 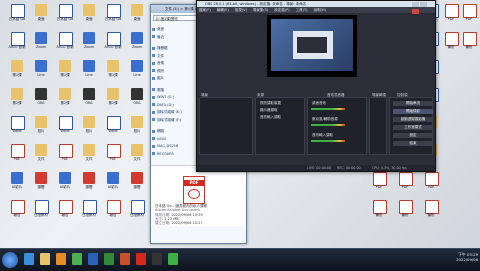 What do you see at coordinates (415, 4) in the screenshot?
I see `minimize-button` at bounding box center [415, 4].